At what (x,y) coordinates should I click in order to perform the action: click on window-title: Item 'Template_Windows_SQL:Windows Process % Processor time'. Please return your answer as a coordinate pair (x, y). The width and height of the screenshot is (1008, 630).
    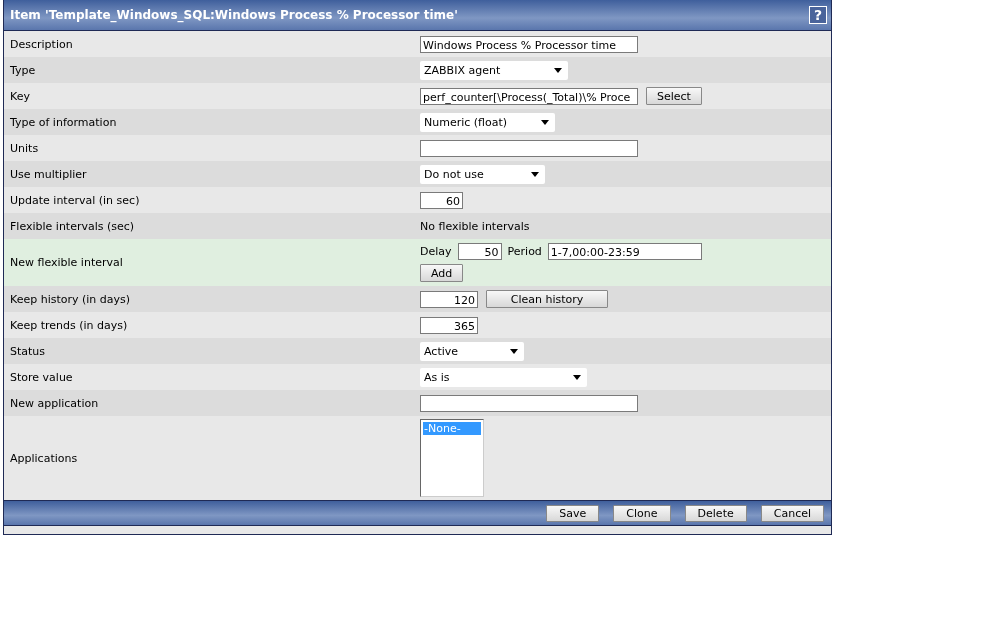
    Looking at the image, I should click on (234, 15).